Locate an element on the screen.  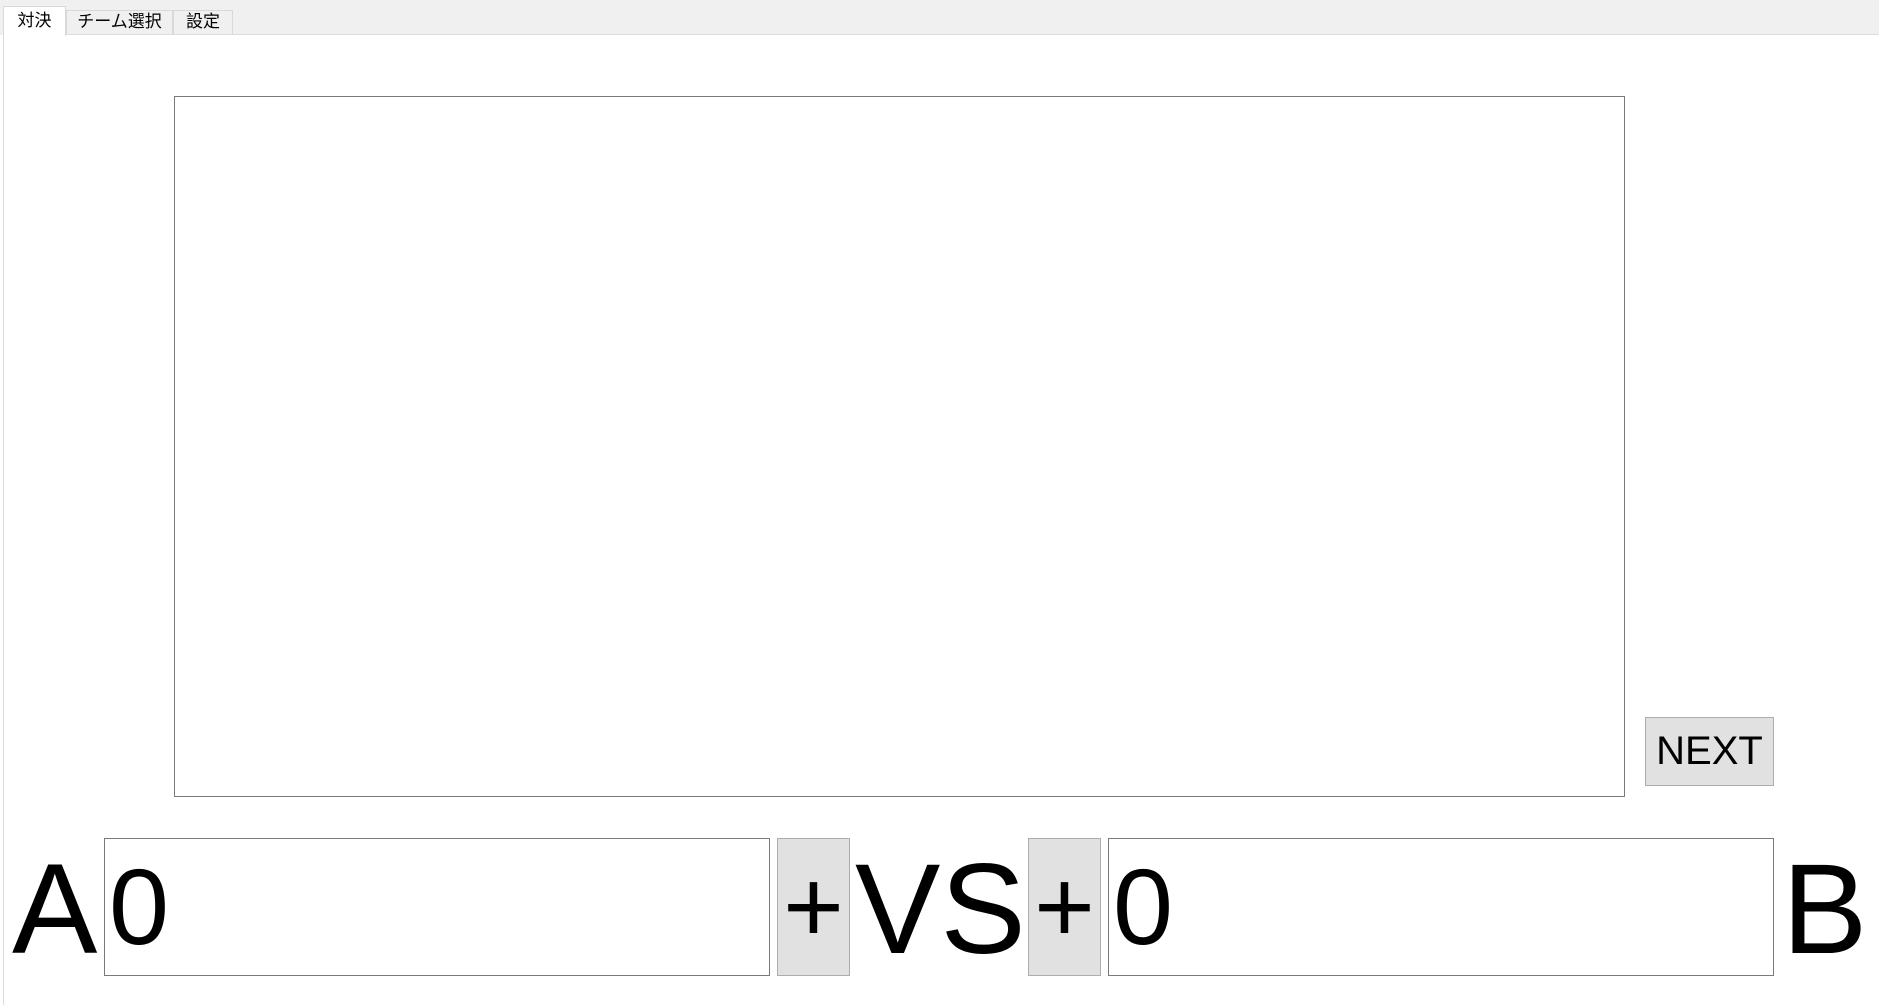
team-b-label: B is located at coordinates (1825, 909).